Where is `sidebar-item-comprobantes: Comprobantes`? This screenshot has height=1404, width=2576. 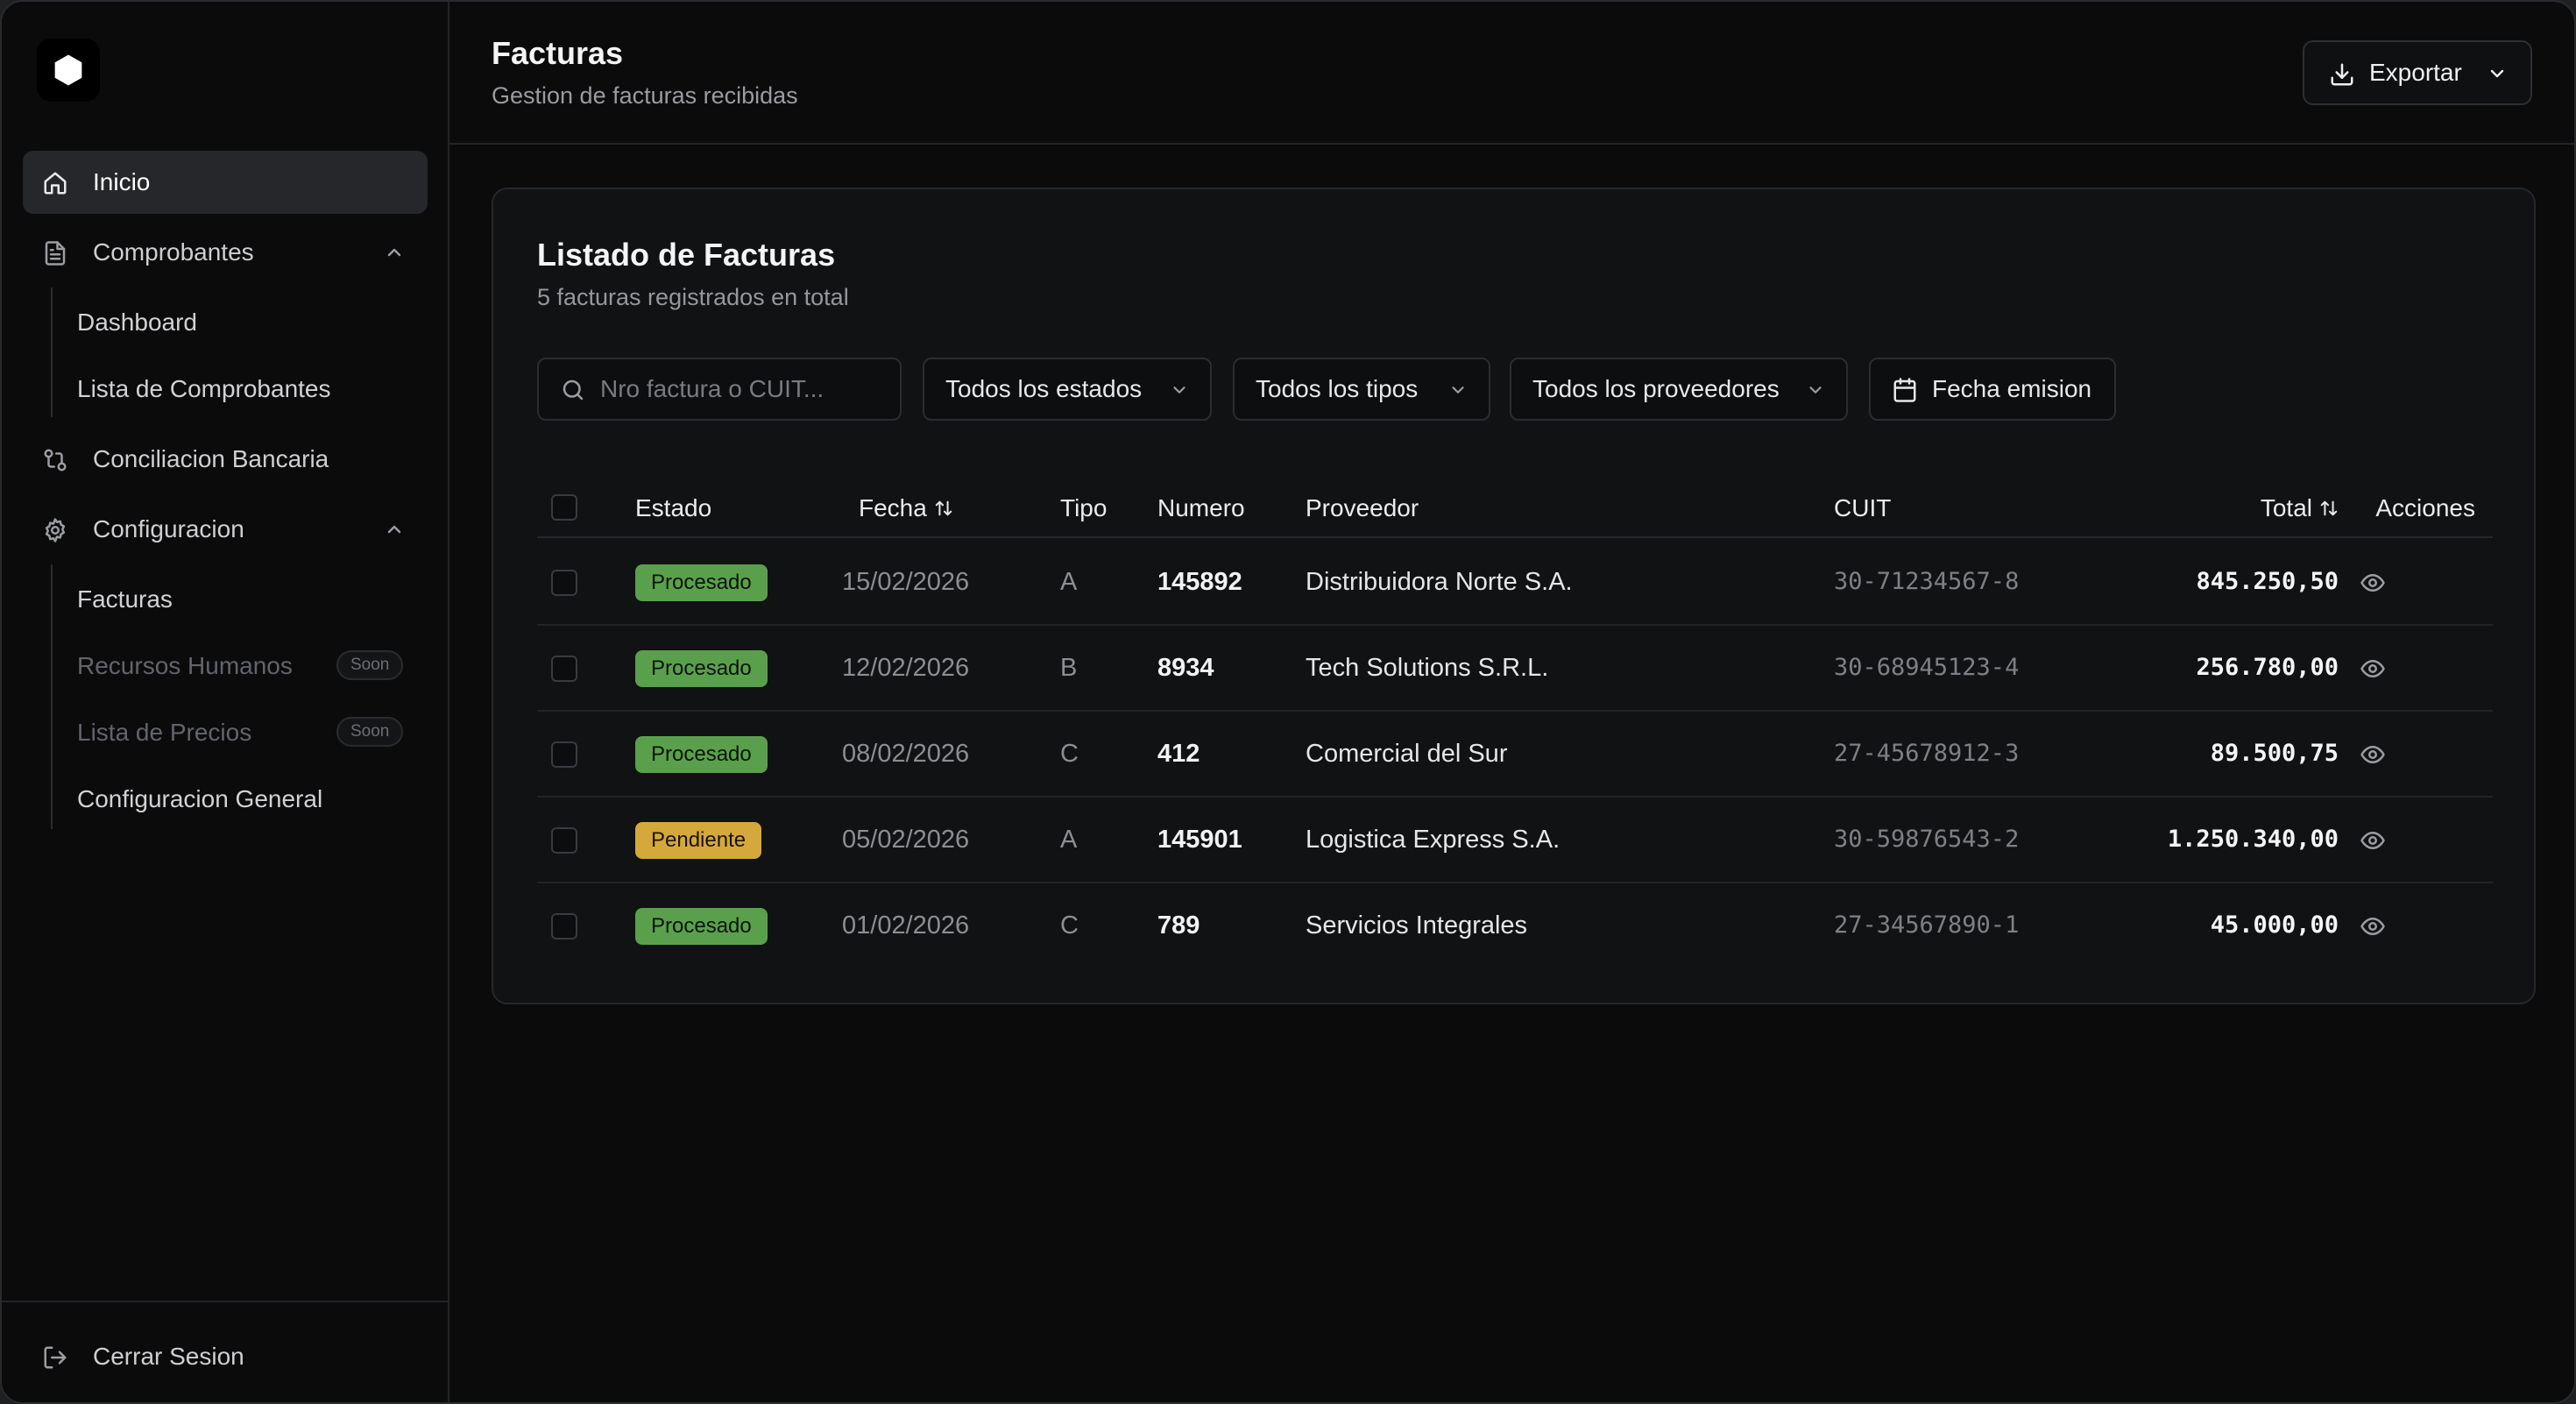
sidebar-item-comprobantes: Comprobantes is located at coordinates (225, 252).